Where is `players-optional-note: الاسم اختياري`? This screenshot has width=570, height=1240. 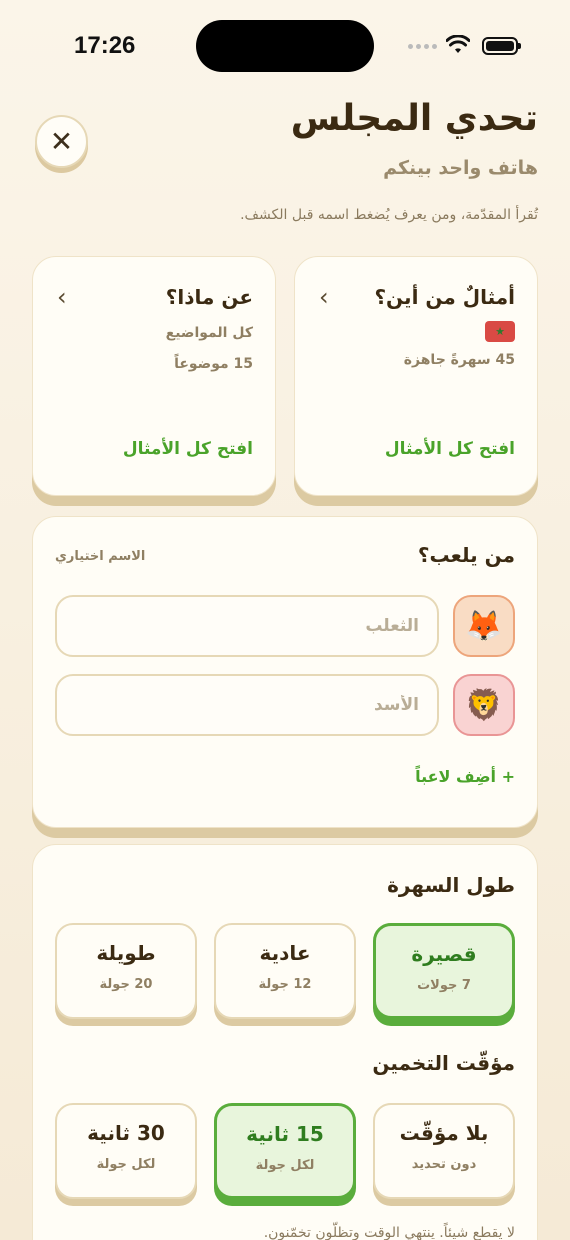
players-optional-note: الاسم اختياري is located at coordinates (100, 556).